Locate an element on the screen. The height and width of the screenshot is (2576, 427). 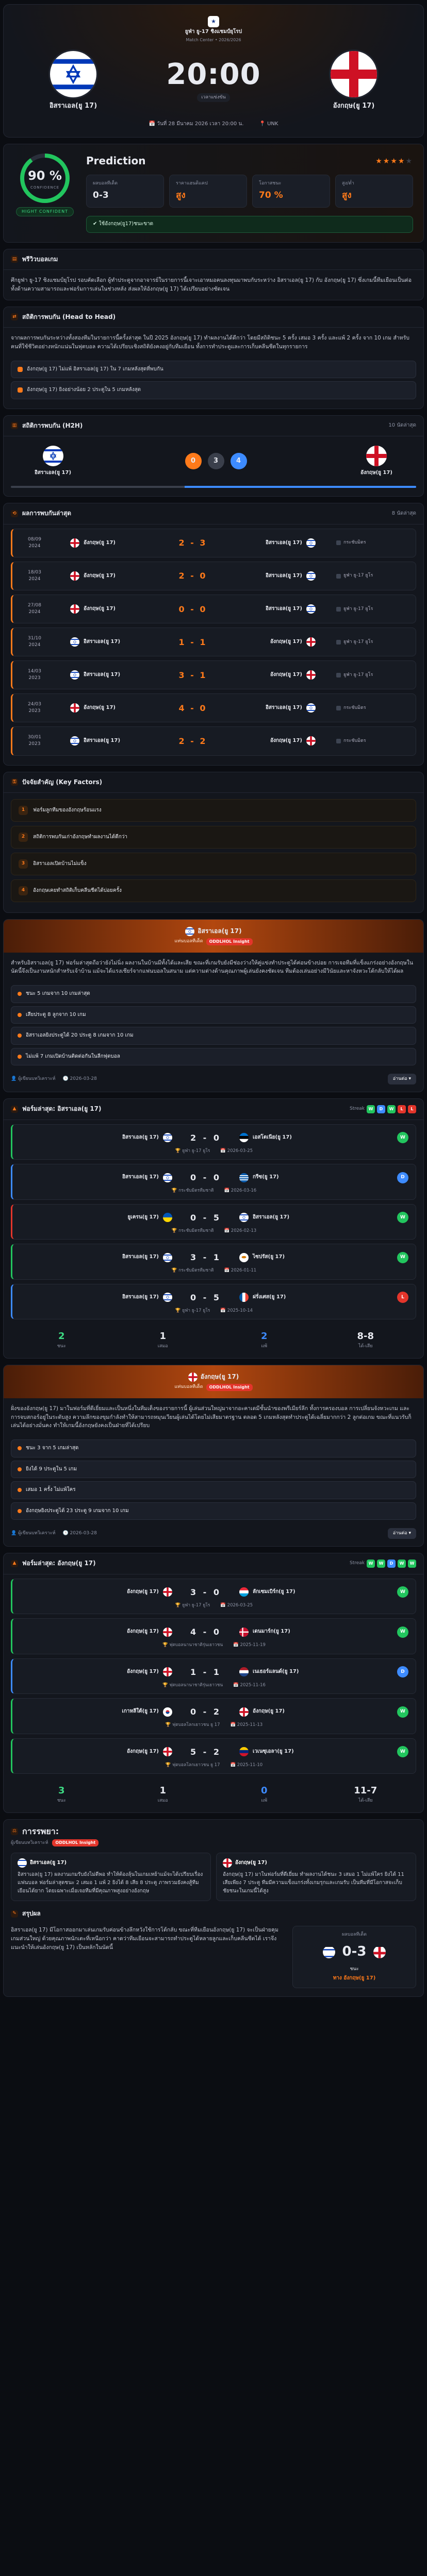
verdict-title: การรพยา: is located at coordinates (40, 1831).